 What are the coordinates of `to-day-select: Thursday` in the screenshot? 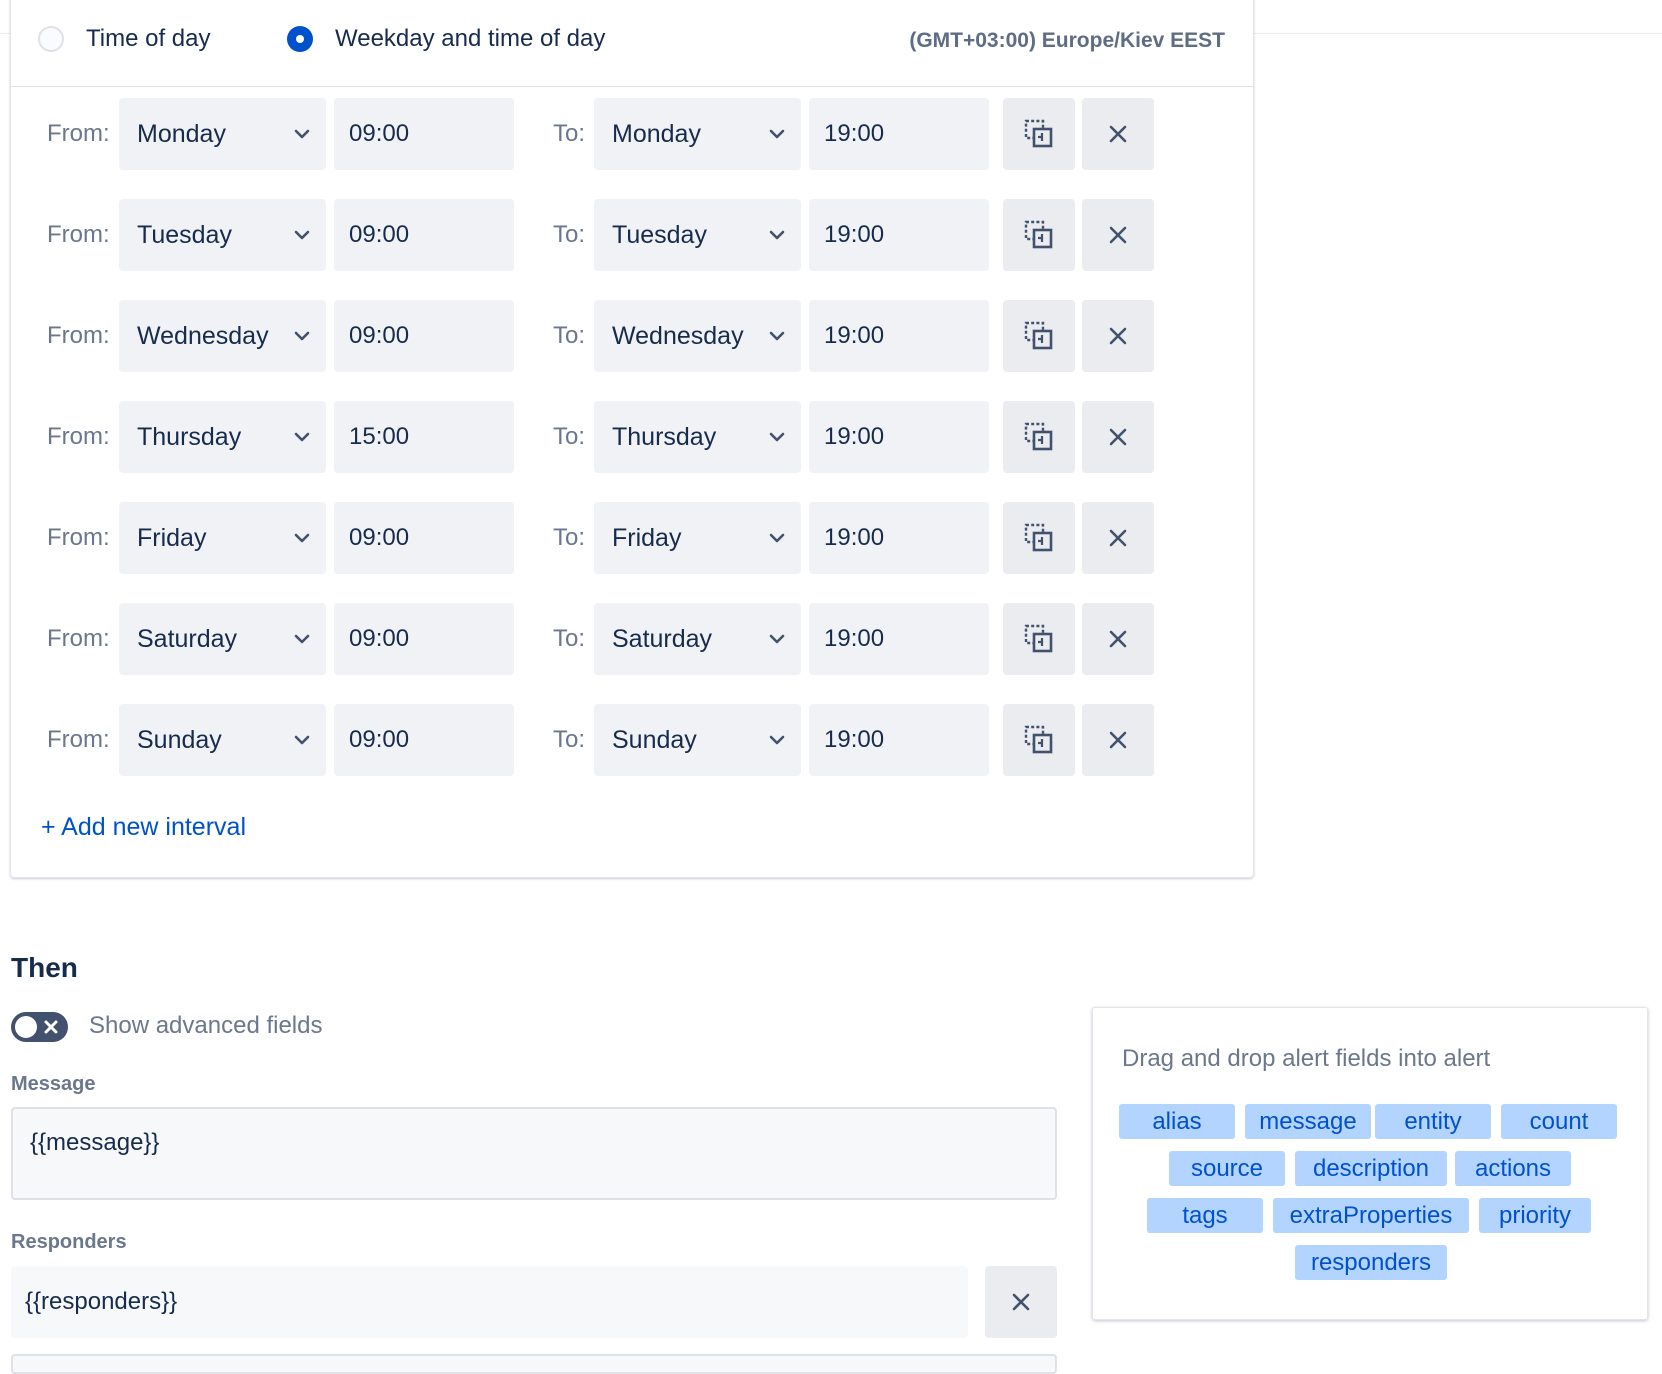 It's located at (697, 437).